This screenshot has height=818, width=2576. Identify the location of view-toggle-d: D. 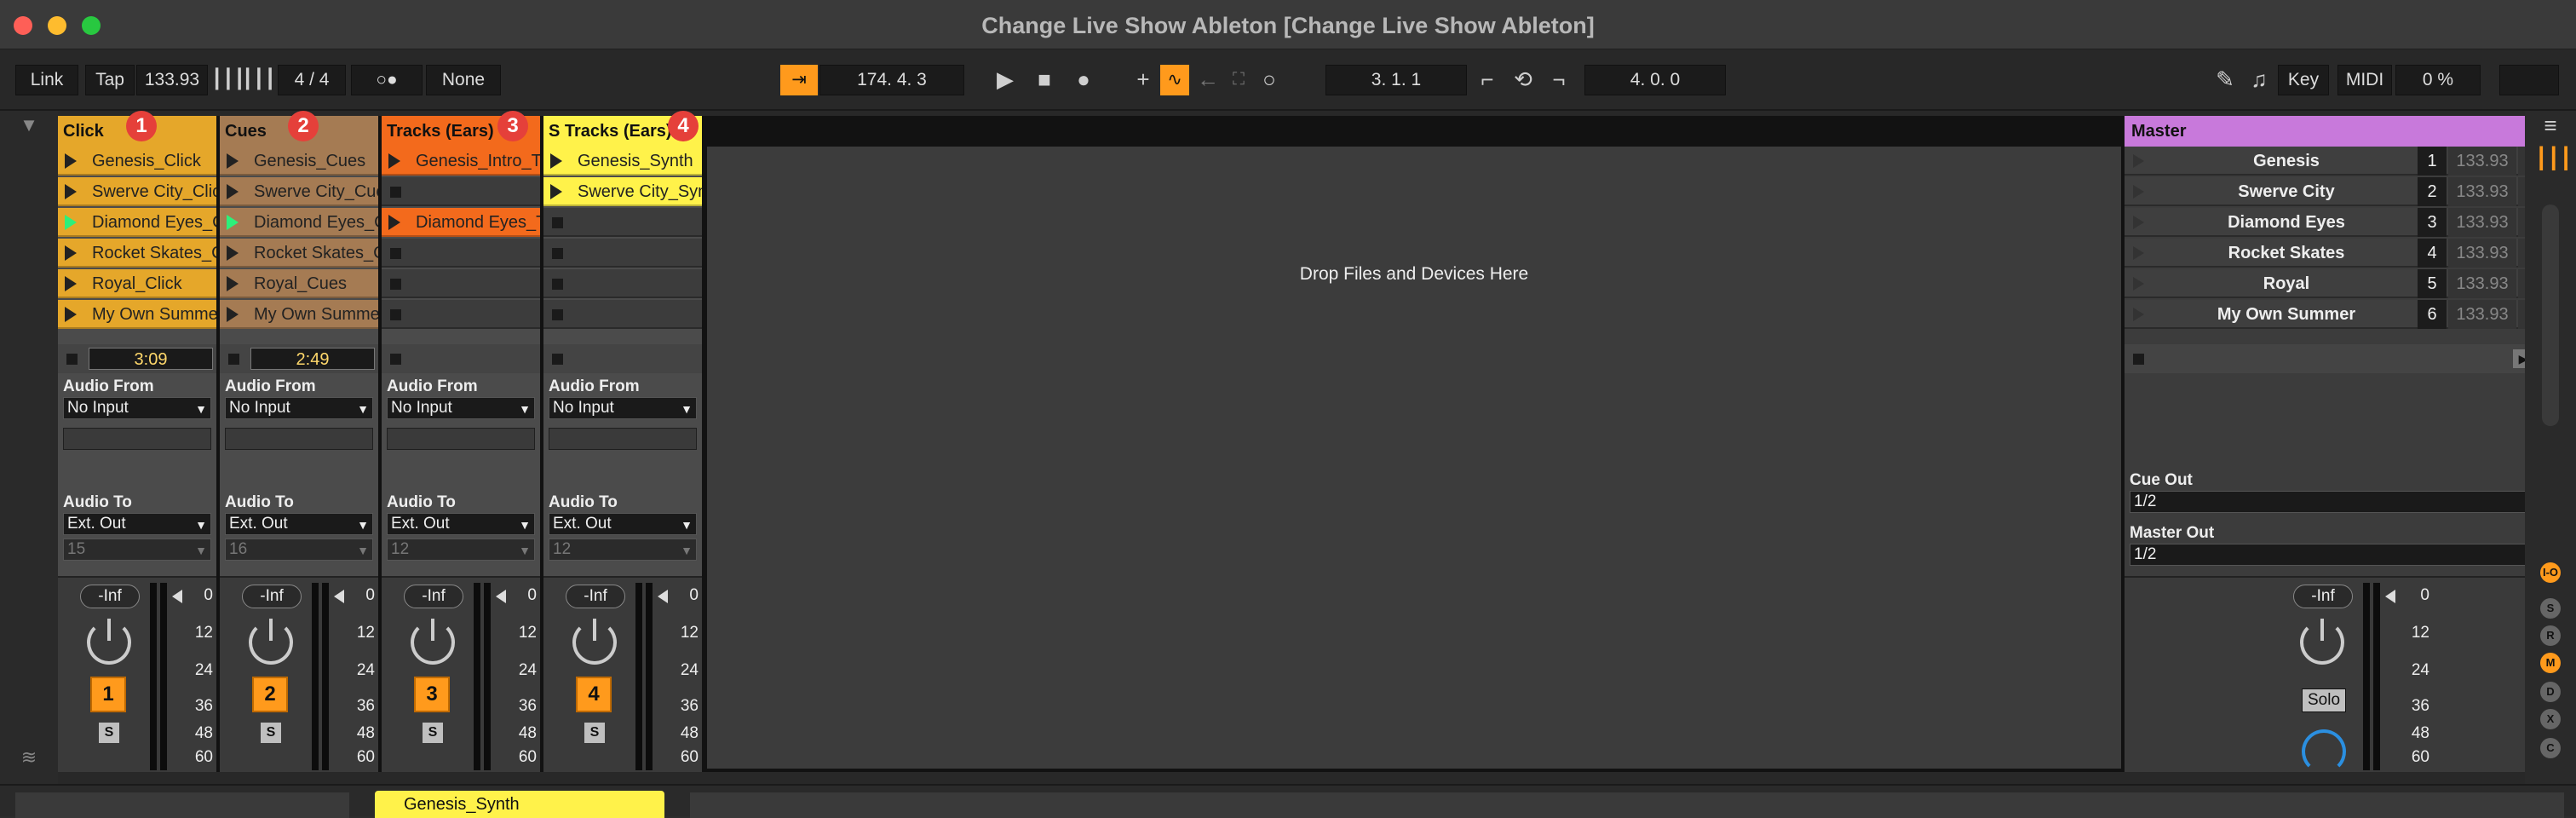
(2550, 692).